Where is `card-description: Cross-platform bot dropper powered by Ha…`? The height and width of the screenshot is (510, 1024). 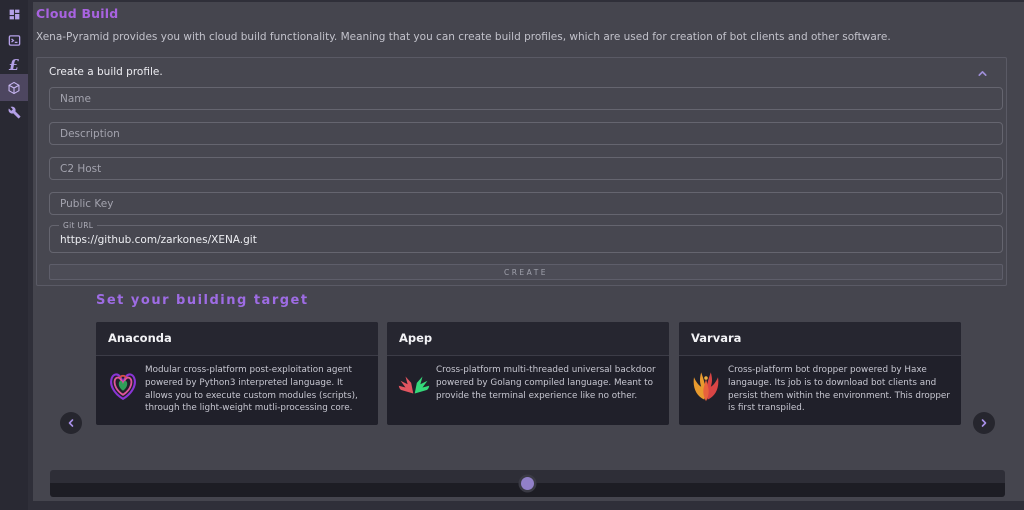 card-description: Cross-platform bot dropper powered by Ha… is located at coordinates (839, 389).